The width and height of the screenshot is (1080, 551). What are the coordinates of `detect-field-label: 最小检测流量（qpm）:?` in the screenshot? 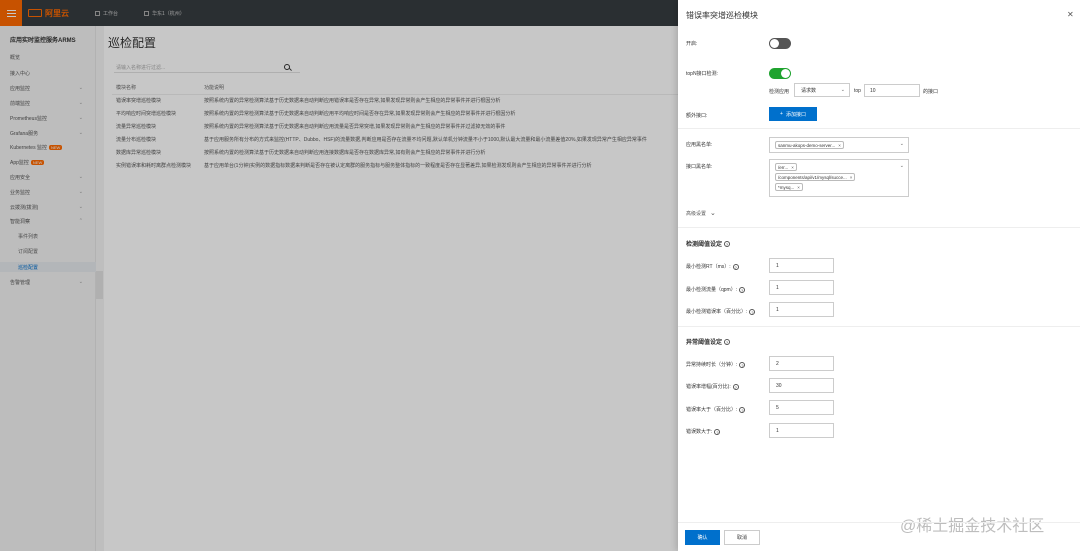 It's located at (716, 289).